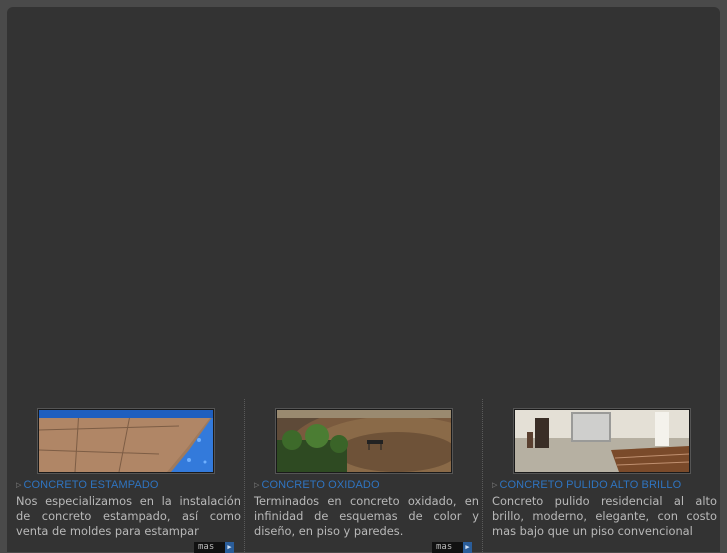  I want to click on oxidized-concrete-thumbnail, so click(364, 441).